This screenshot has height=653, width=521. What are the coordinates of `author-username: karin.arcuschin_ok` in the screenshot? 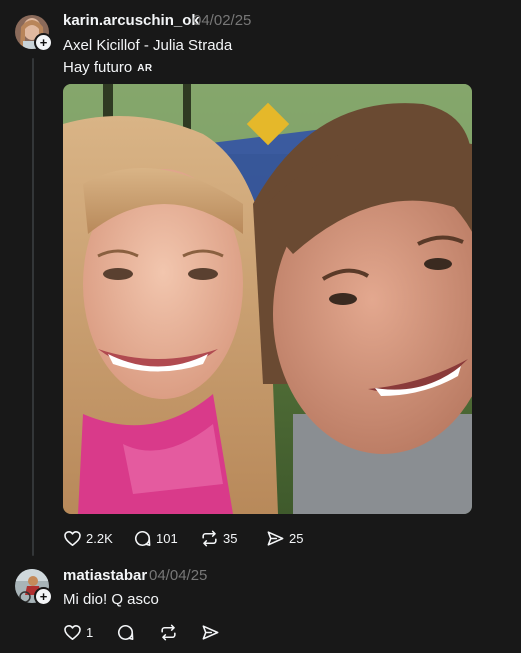 It's located at (131, 20).